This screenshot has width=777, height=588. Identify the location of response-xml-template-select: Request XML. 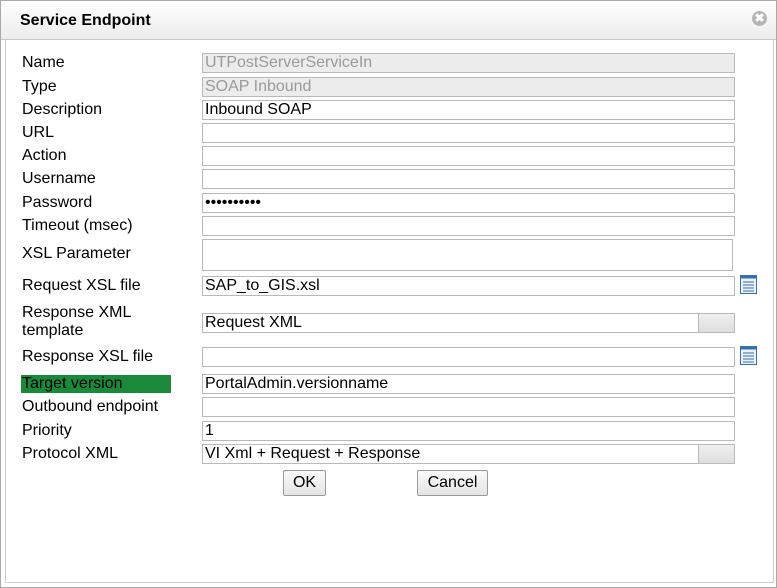
(468, 323).